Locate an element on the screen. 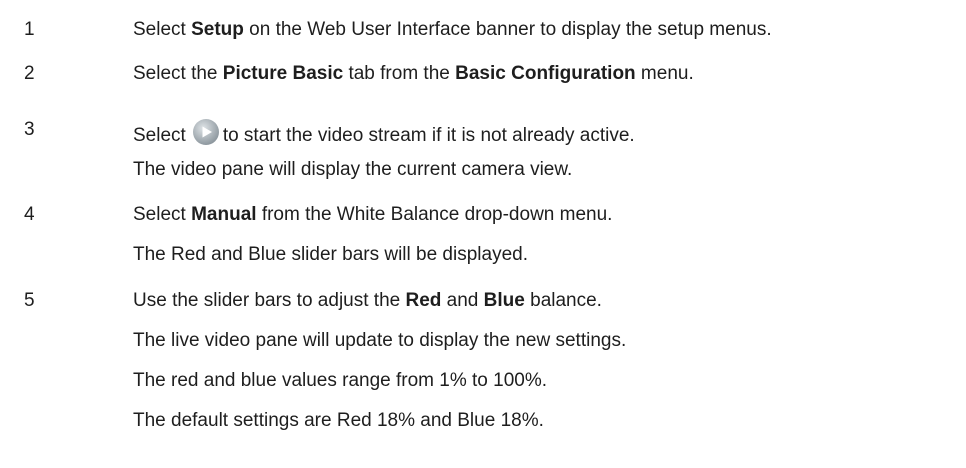 Image resolution: width=966 pixels, height=468 pixels. step-emphasis: Blue is located at coordinates (504, 300).